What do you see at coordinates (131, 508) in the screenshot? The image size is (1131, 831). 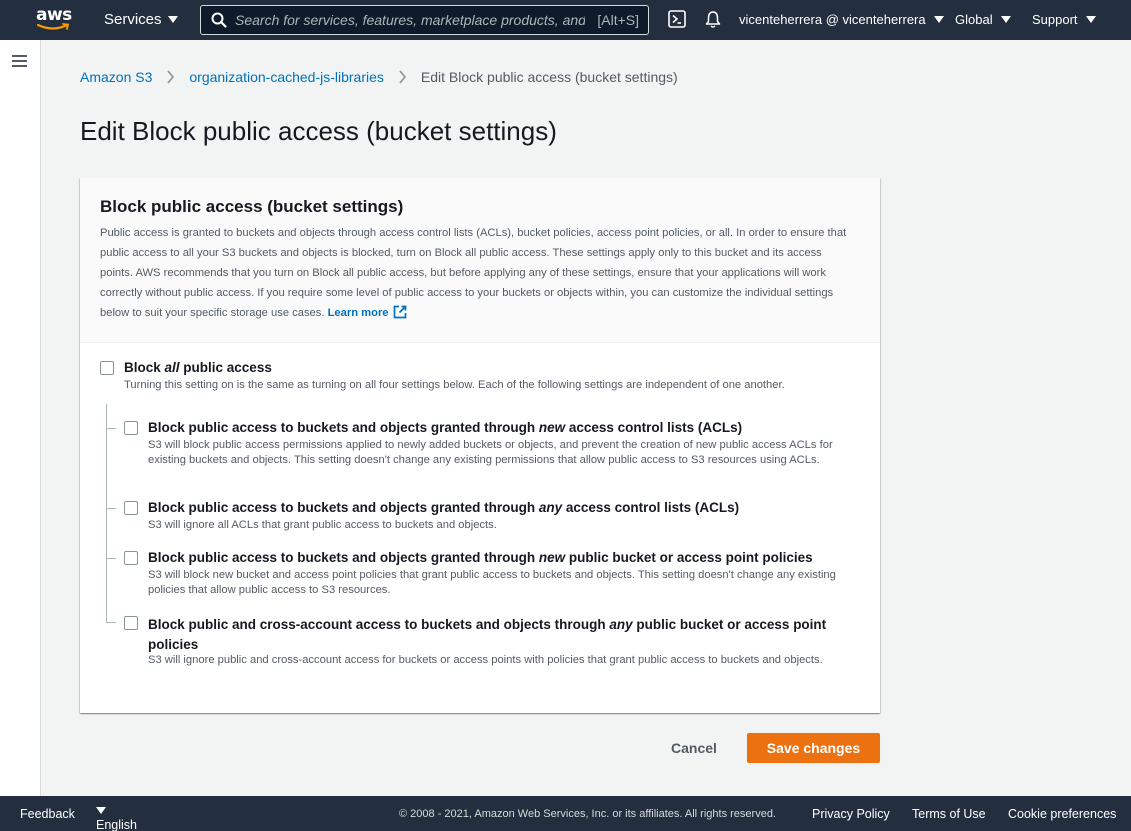 I see `block-any-acls-checkbox` at bounding box center [131, 508].